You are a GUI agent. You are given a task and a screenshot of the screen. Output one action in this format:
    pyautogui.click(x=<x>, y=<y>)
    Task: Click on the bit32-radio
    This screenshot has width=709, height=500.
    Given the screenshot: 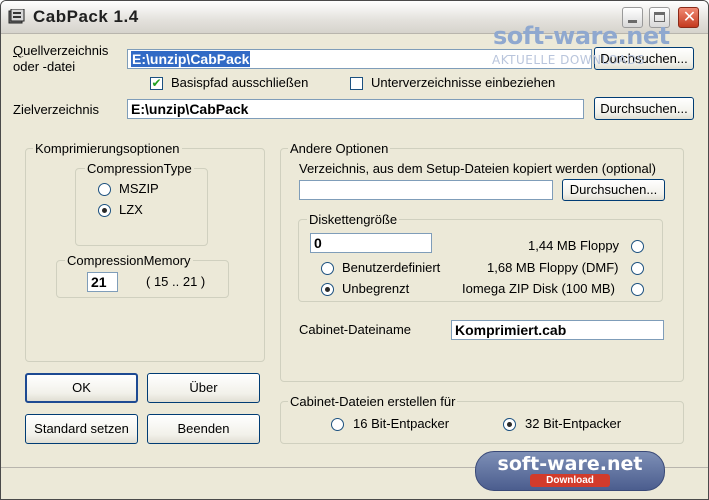 What is the action you would take?
    pyautogui.click(x=509, y=424)
    